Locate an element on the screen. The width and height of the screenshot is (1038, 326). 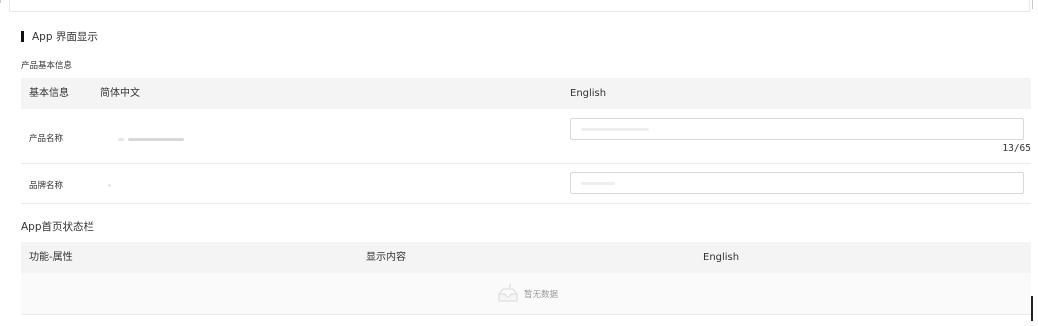
brand-name-chinese-value is located at coordinates (109, 185).